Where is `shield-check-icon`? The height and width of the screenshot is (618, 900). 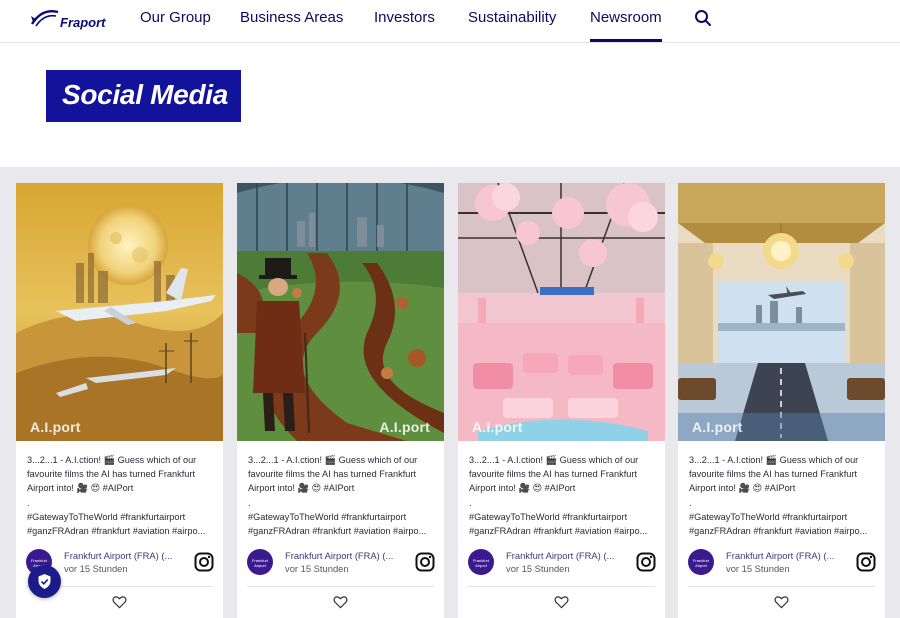
shield-check-icon is located at coordinates (44, 581).